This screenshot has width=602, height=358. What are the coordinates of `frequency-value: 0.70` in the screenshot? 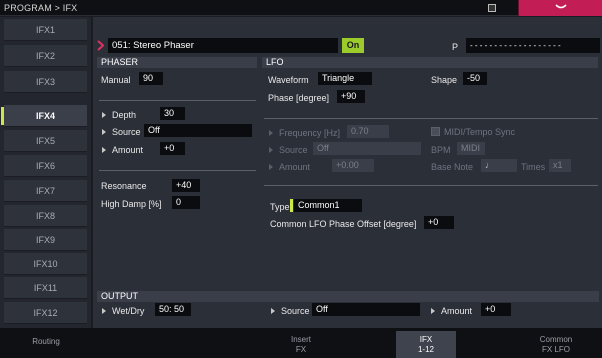 It's located at (368, 131).